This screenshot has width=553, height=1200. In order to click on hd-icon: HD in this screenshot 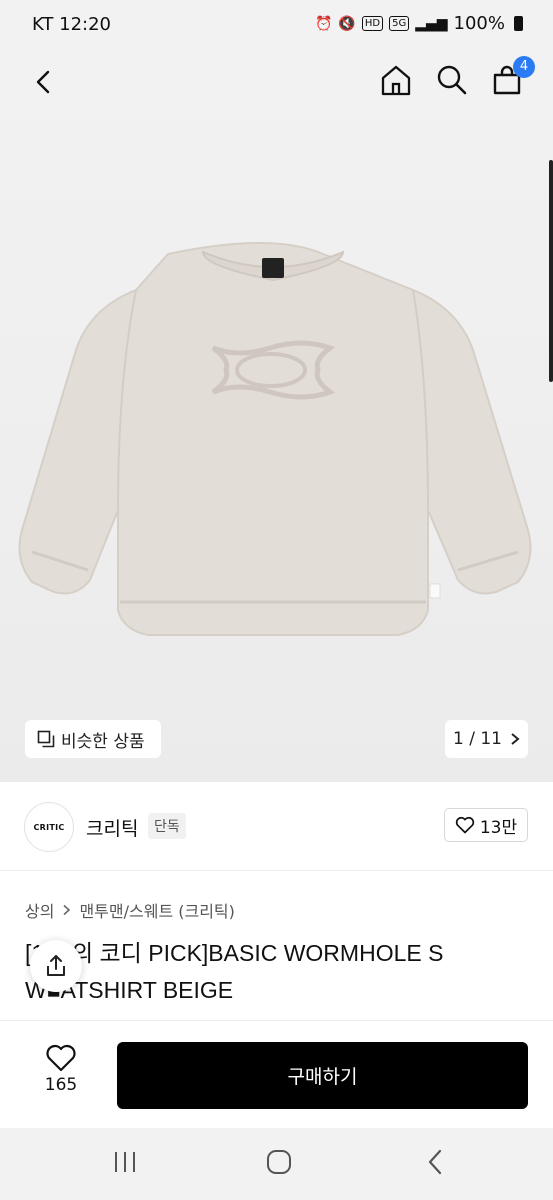, I will do `click(372, 23)`.